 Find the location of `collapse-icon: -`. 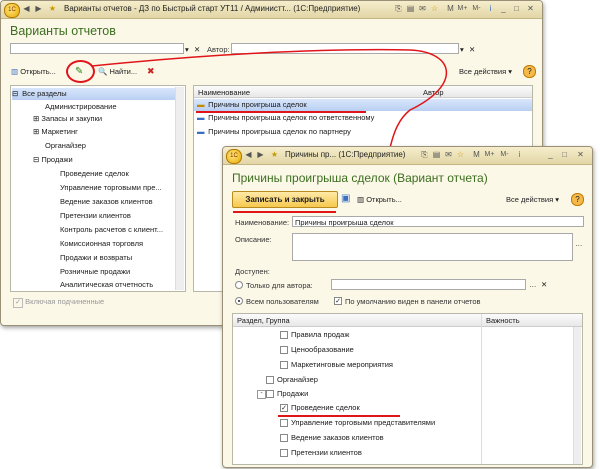

collapse-icon: - is located at coordinates (261, 394).